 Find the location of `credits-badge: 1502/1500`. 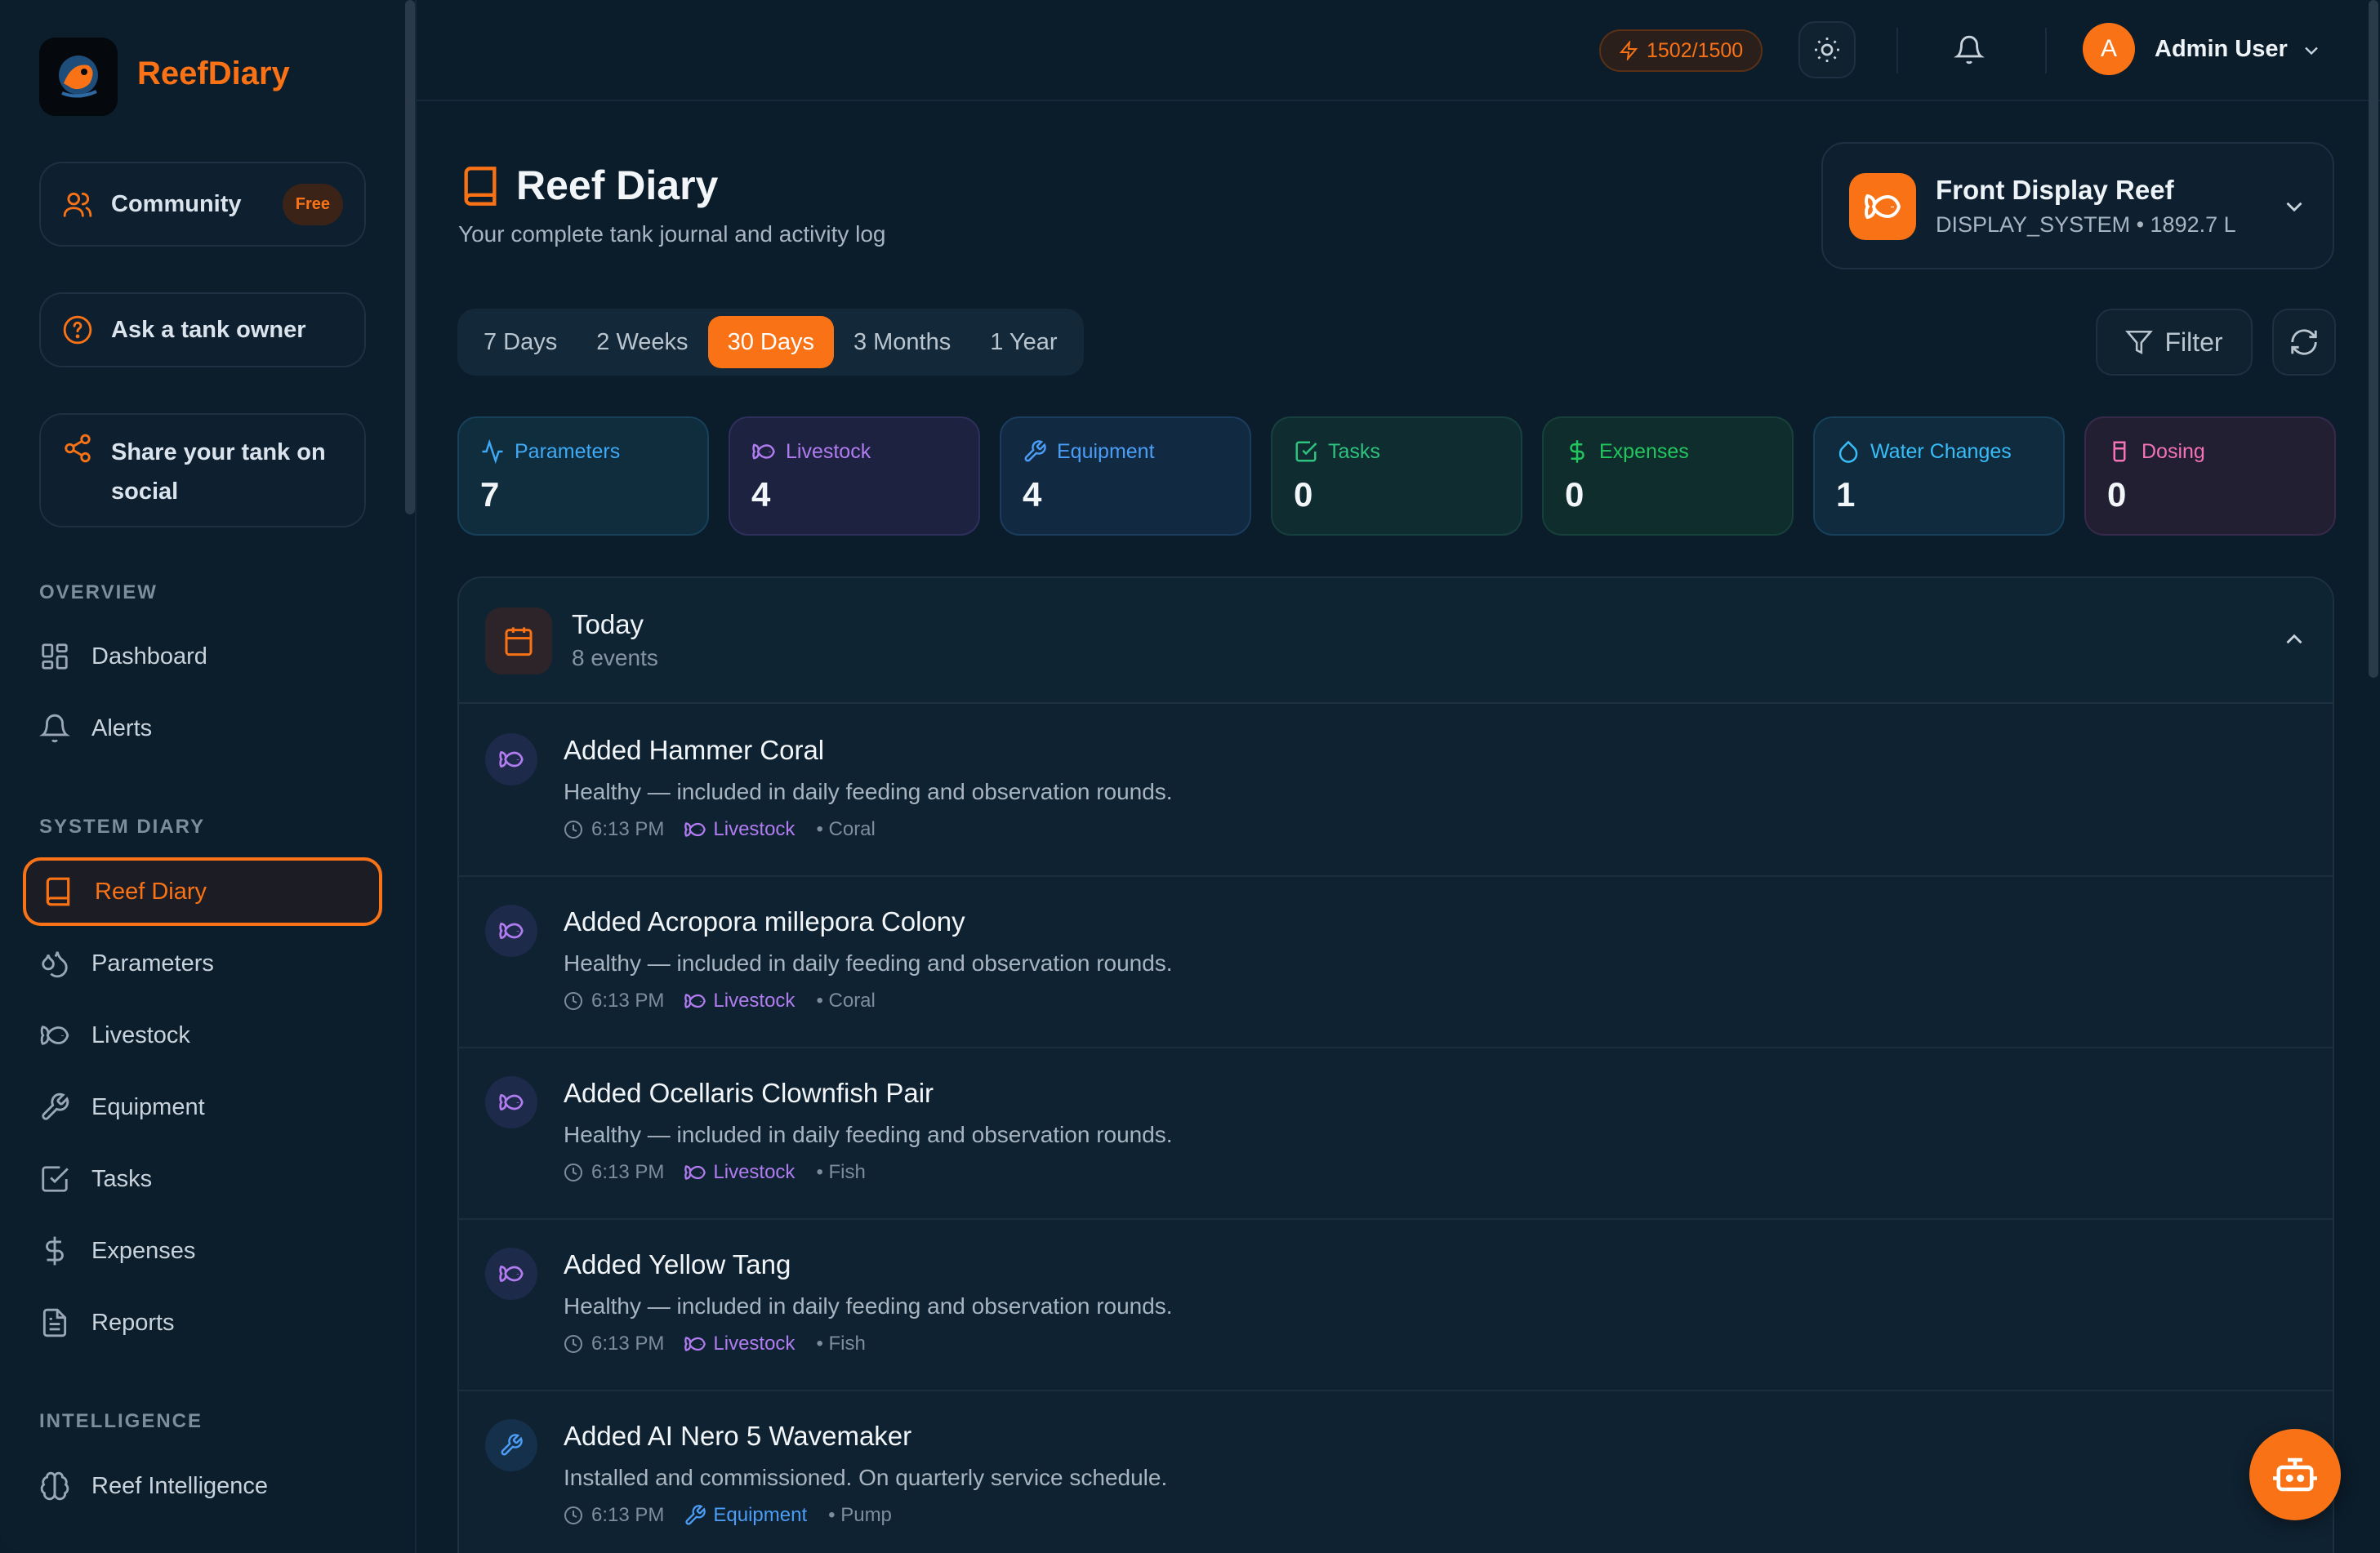

credits-badge: 1502/1500 is located at coordinates (1681, 50).